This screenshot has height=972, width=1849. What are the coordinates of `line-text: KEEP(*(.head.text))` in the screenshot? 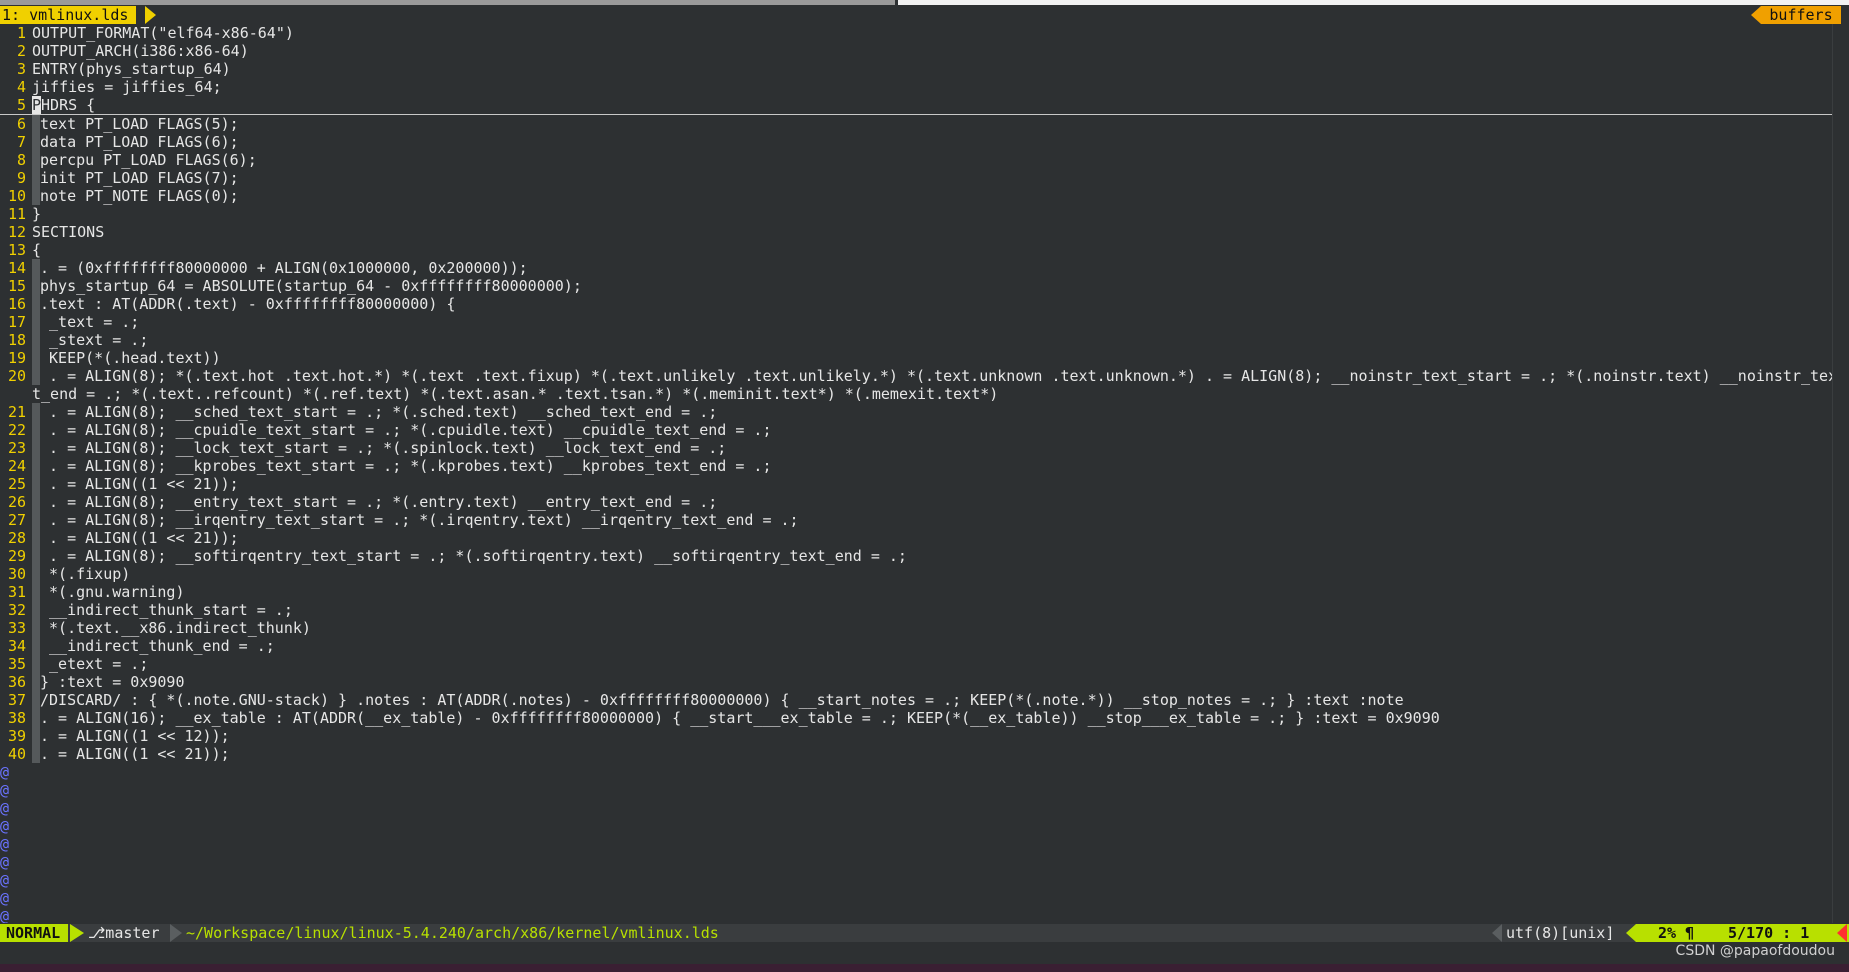 It's located at (130, 358).